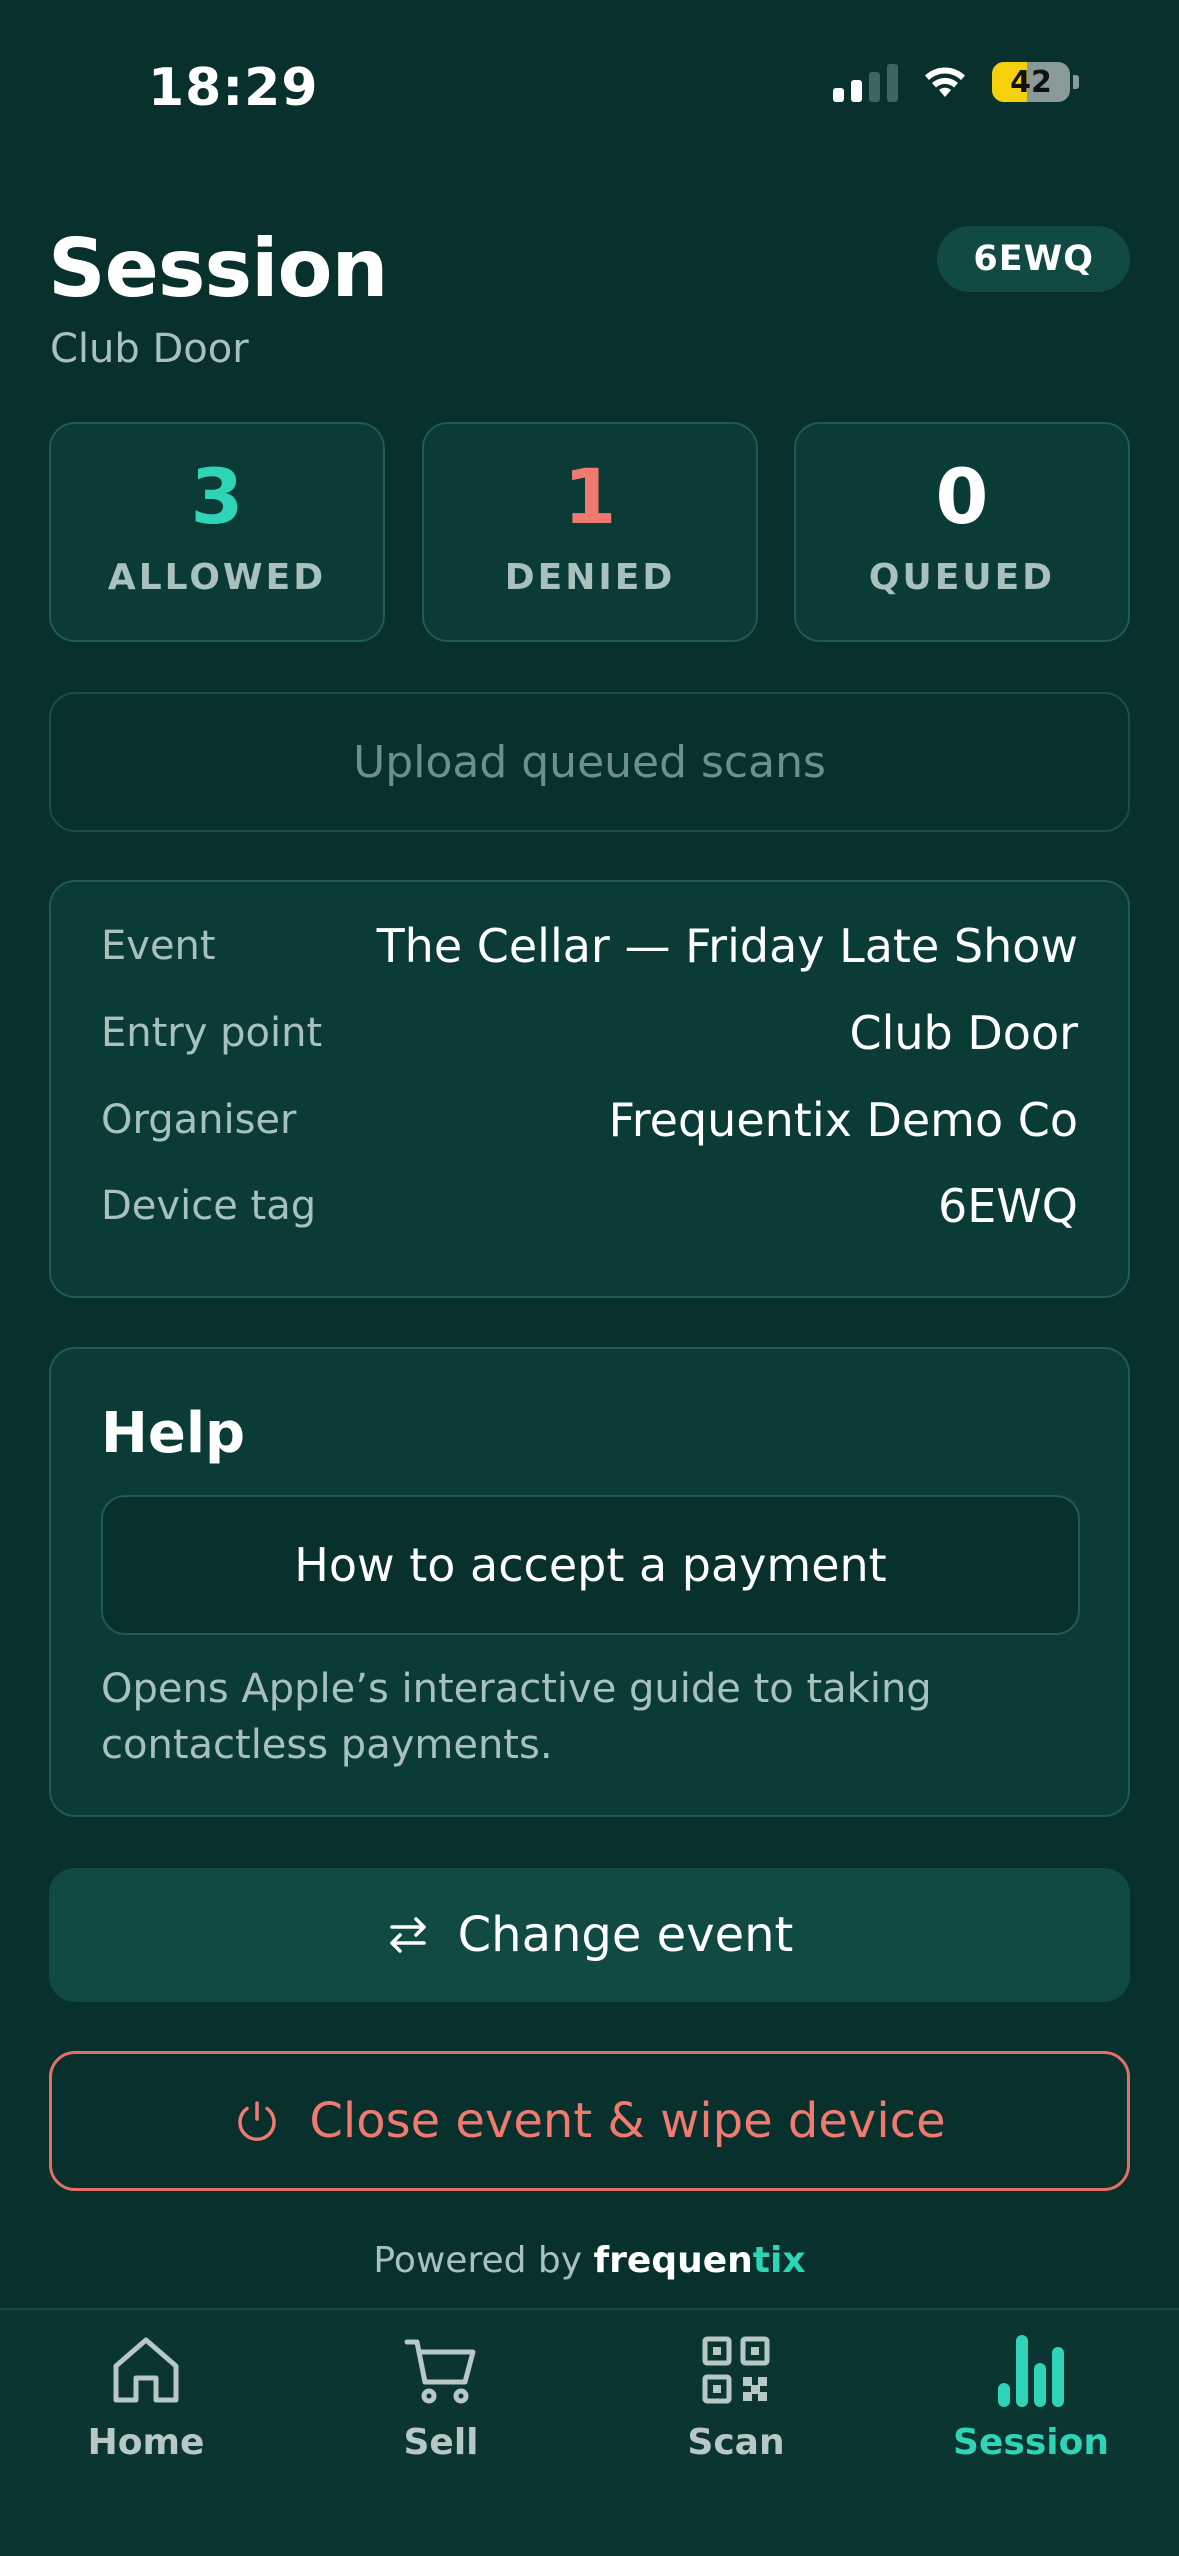  I want to click on tab-home: Home, so click(146, 2396).